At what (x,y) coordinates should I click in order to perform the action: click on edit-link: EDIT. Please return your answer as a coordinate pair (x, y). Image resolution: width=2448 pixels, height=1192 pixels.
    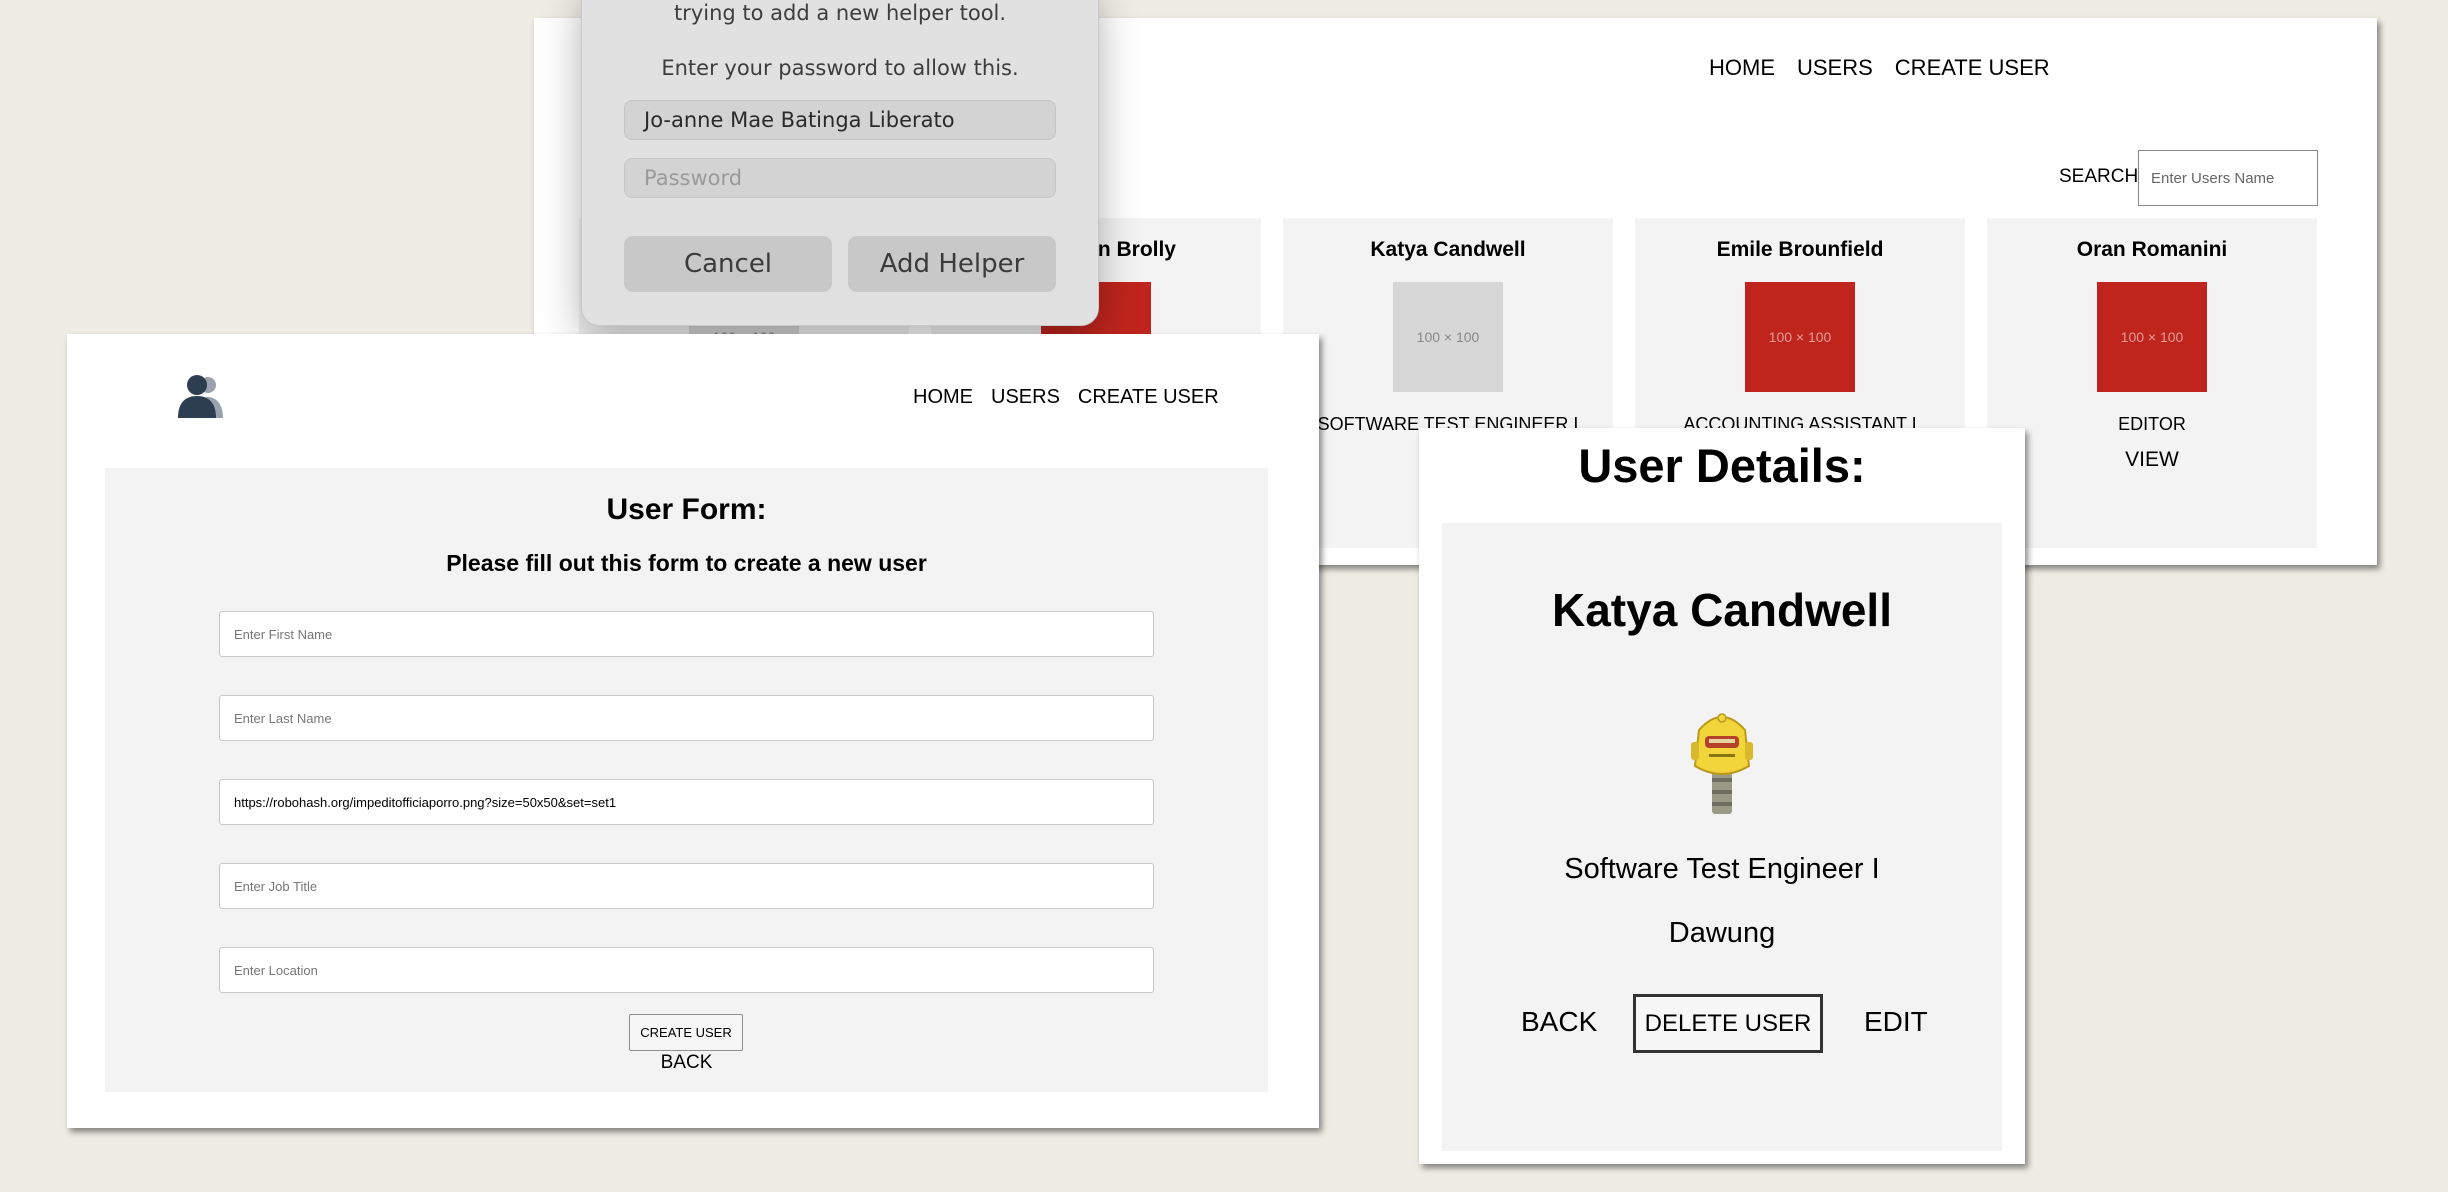
    Looking at the image, I should click on (1896, 1022).